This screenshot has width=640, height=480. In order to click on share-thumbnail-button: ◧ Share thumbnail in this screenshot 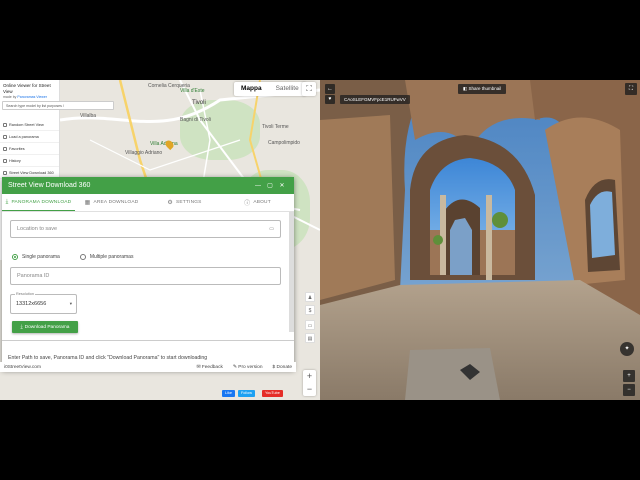, I will do `click(482, 89)`.